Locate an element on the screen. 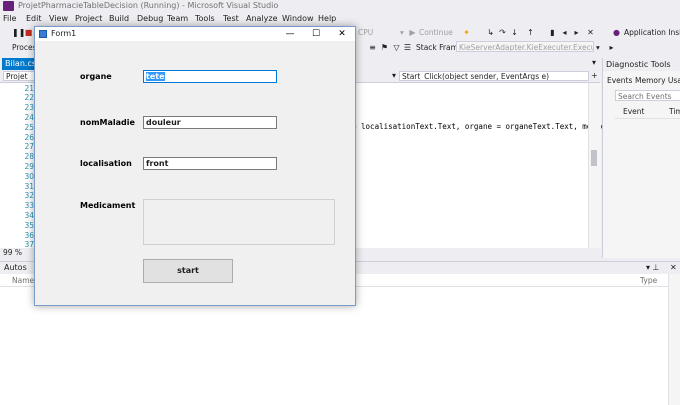 Image resolution: width=680 pixels, height=405 pixels. autos-vertical-scrollbar is located at coordinates (674, 339).